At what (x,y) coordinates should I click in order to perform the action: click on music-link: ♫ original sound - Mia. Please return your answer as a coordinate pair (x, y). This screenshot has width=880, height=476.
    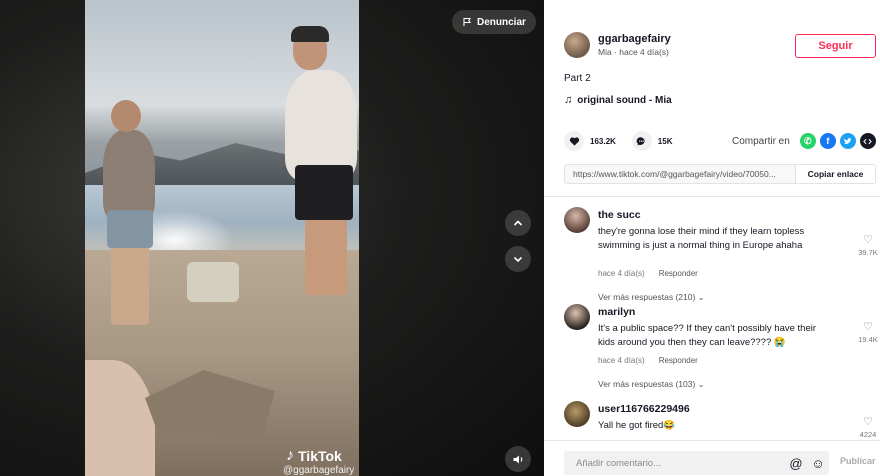
    Looking at the image, I should click on (618, 100).